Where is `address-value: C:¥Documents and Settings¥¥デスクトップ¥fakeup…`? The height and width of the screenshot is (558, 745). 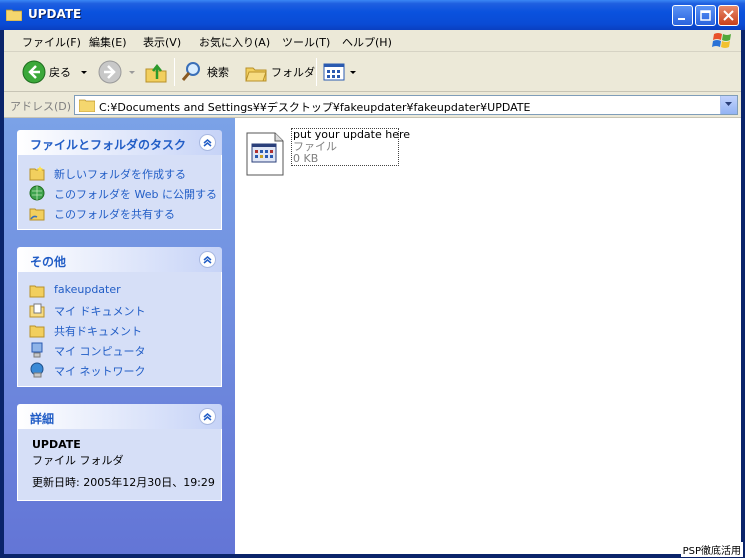 address-value: C:¥Documents and Settings¥¥デスクトップ¥fakeup… is located at coordinates (315, 107).